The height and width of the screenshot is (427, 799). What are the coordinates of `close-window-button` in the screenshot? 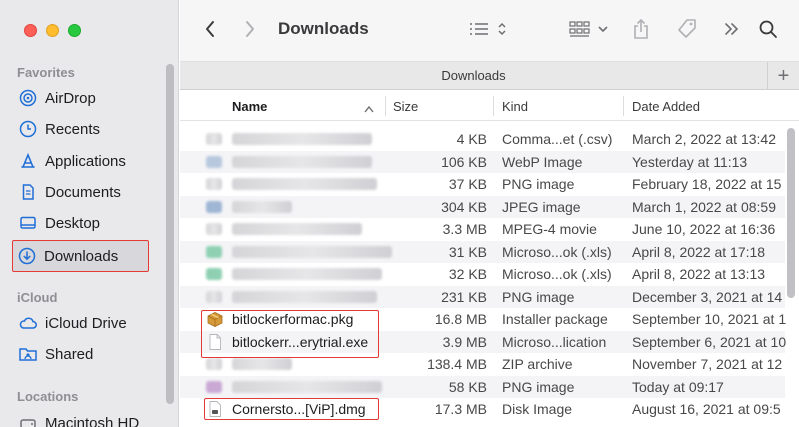 It's located at (30, 30).